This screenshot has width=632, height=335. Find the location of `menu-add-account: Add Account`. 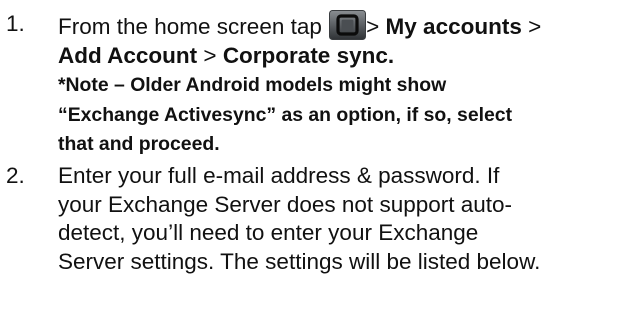

menu-add-account: Add Account is located at coordinates (128, 55).